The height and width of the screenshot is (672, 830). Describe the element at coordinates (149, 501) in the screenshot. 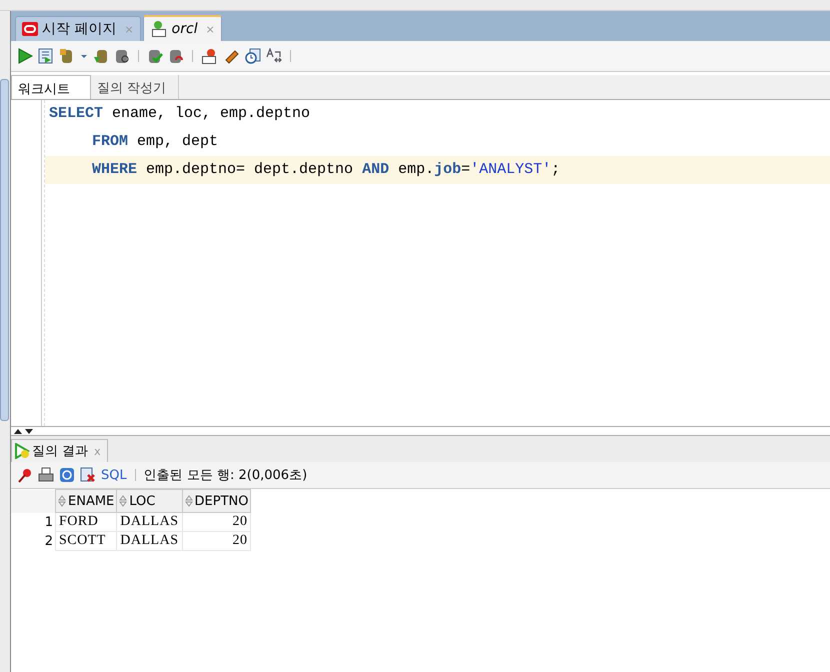

I see `column-header: LOC` at that location.